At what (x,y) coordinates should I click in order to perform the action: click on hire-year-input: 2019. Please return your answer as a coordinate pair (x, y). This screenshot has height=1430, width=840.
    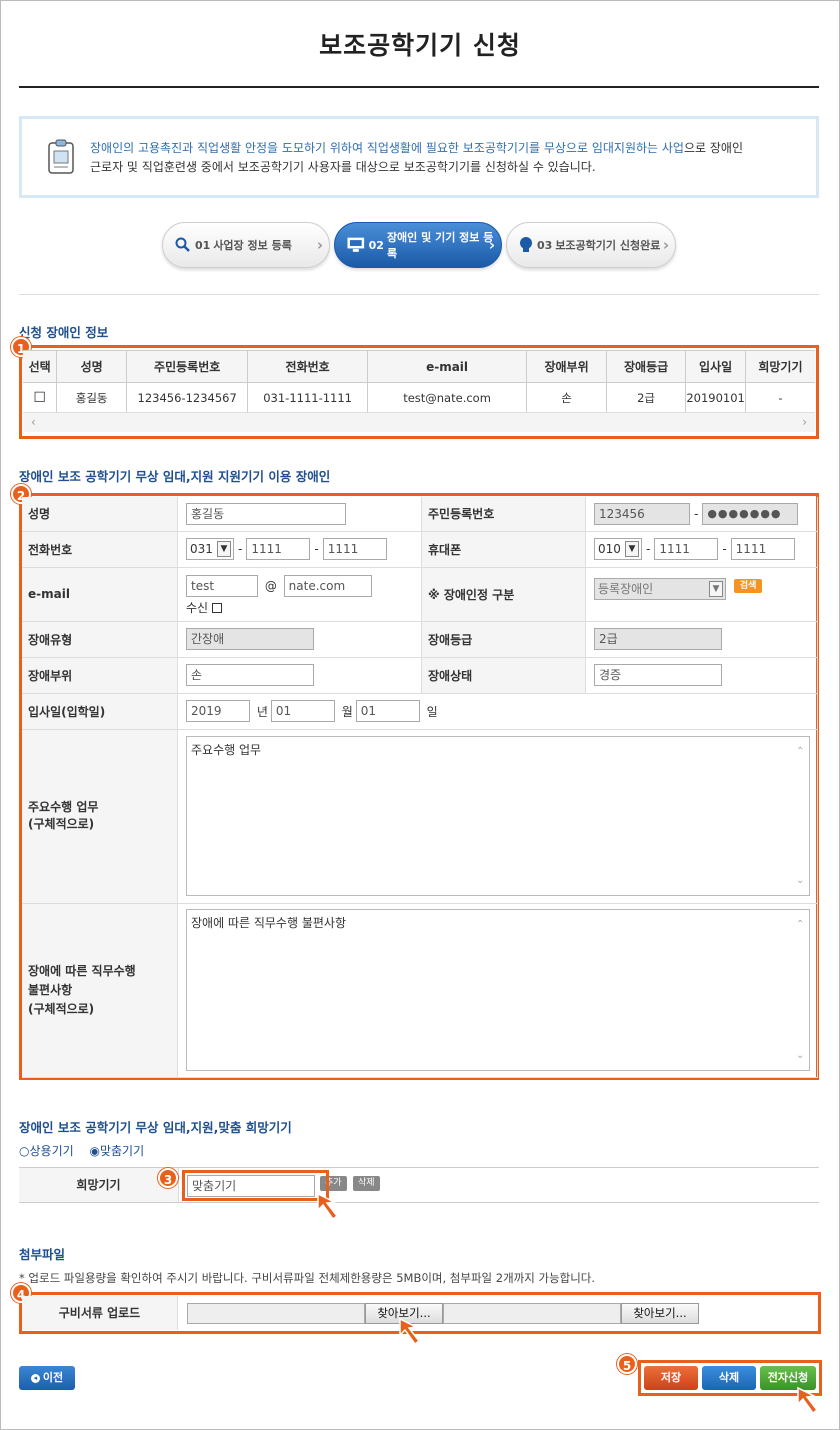
    Looking at the image, I should click on (218, 711).